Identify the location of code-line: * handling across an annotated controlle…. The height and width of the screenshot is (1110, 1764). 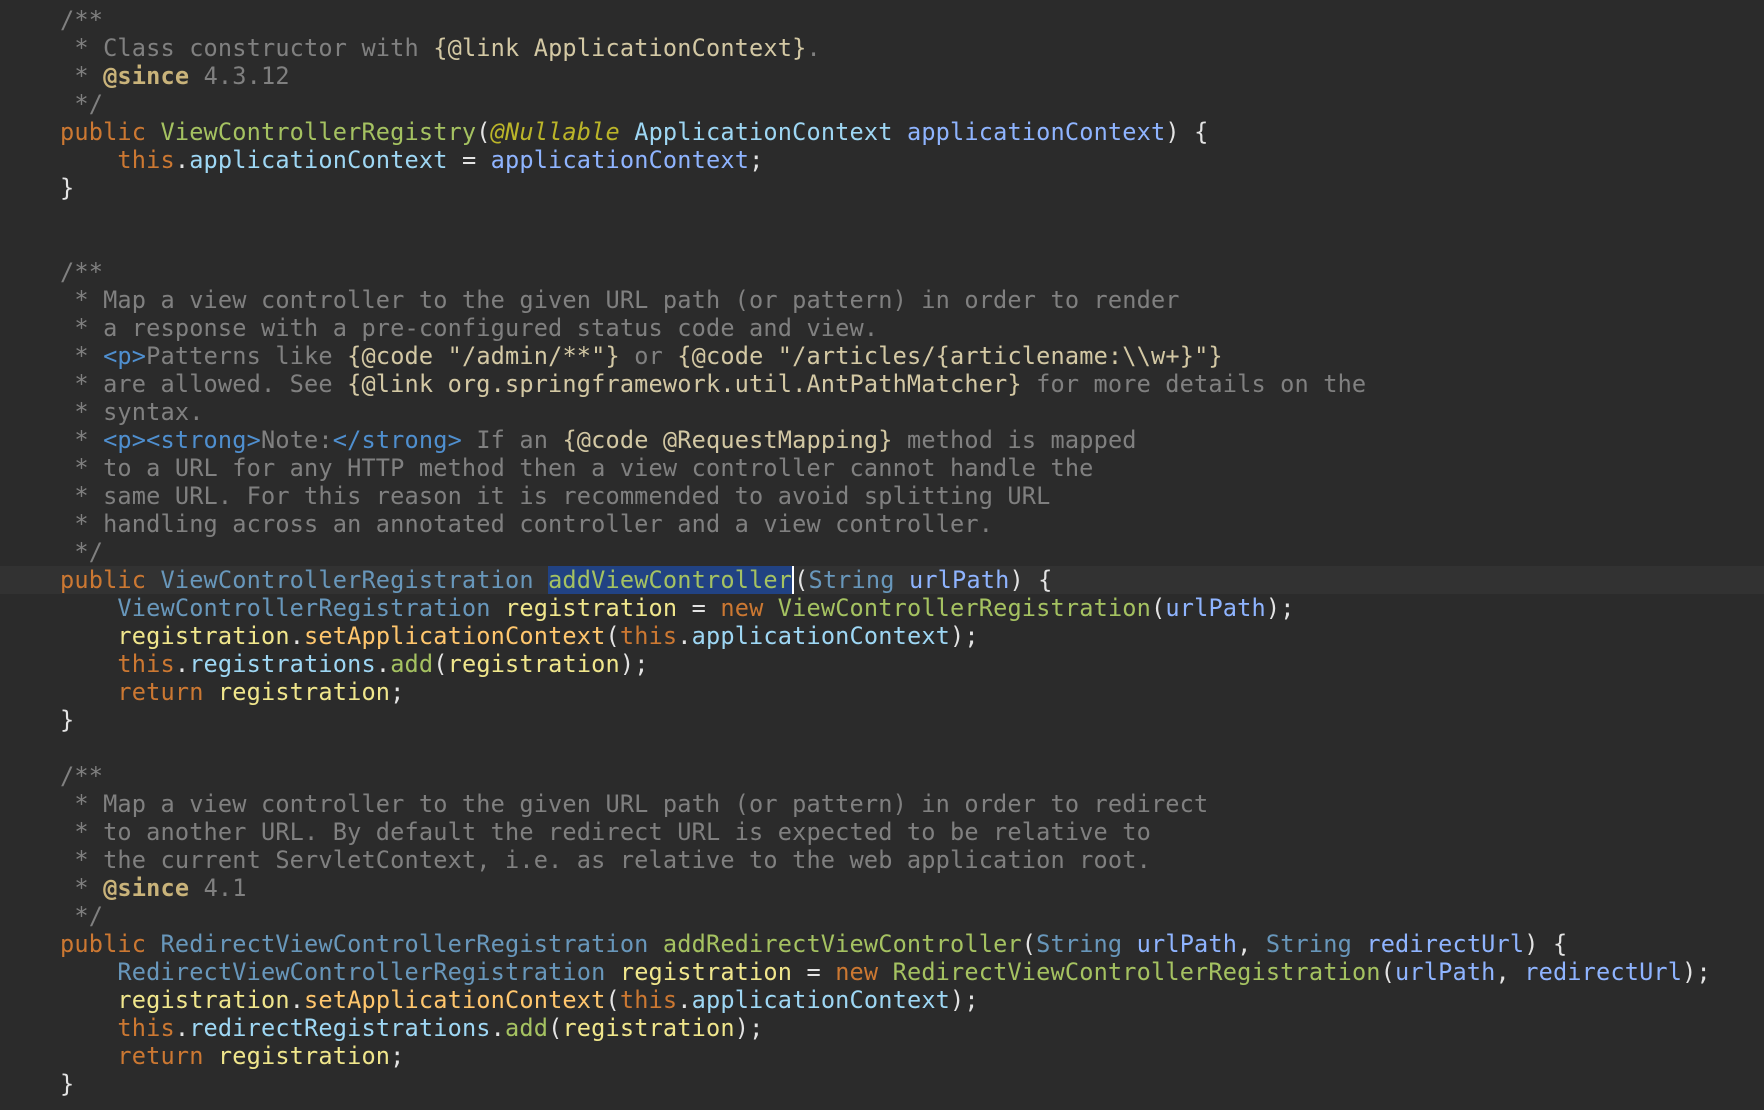
(882, 524).